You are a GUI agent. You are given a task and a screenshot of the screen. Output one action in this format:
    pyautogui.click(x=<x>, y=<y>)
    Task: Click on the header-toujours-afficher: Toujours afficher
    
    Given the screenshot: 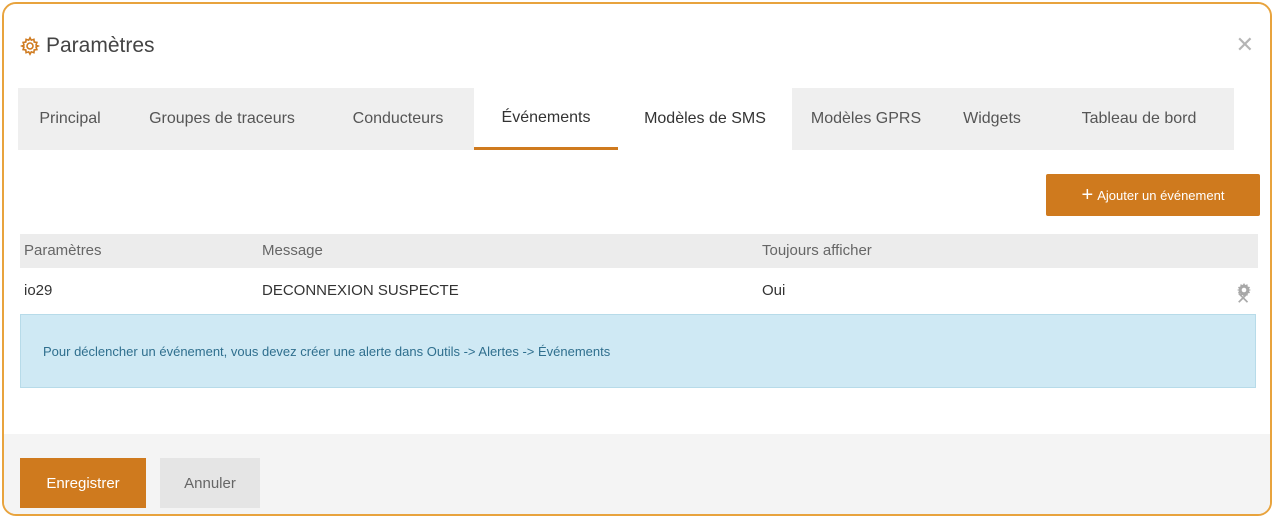 What is the action you would take?
    pyautogui.click(x=817, y=250)
    